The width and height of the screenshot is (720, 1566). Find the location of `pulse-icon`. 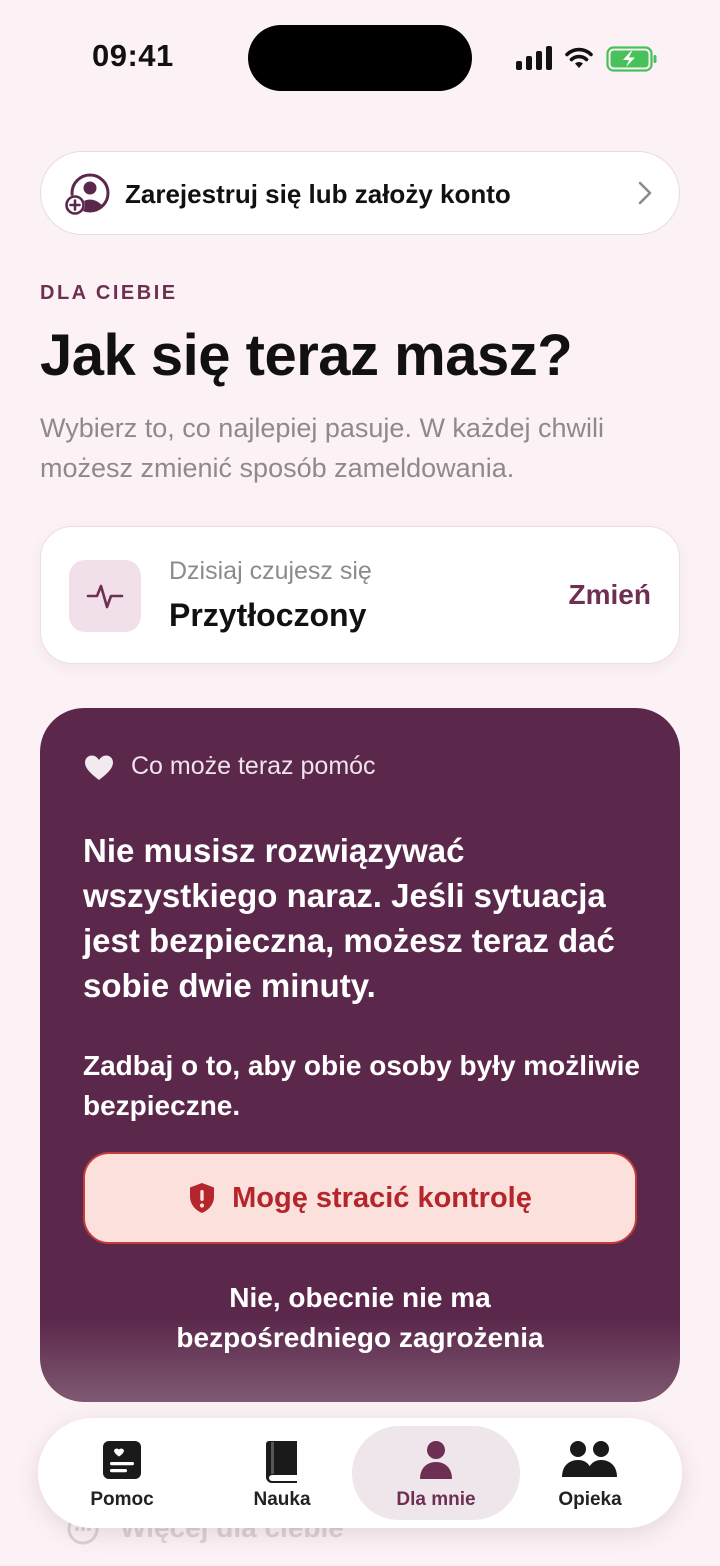

pulse-icon is located at coordinates (105, 596).